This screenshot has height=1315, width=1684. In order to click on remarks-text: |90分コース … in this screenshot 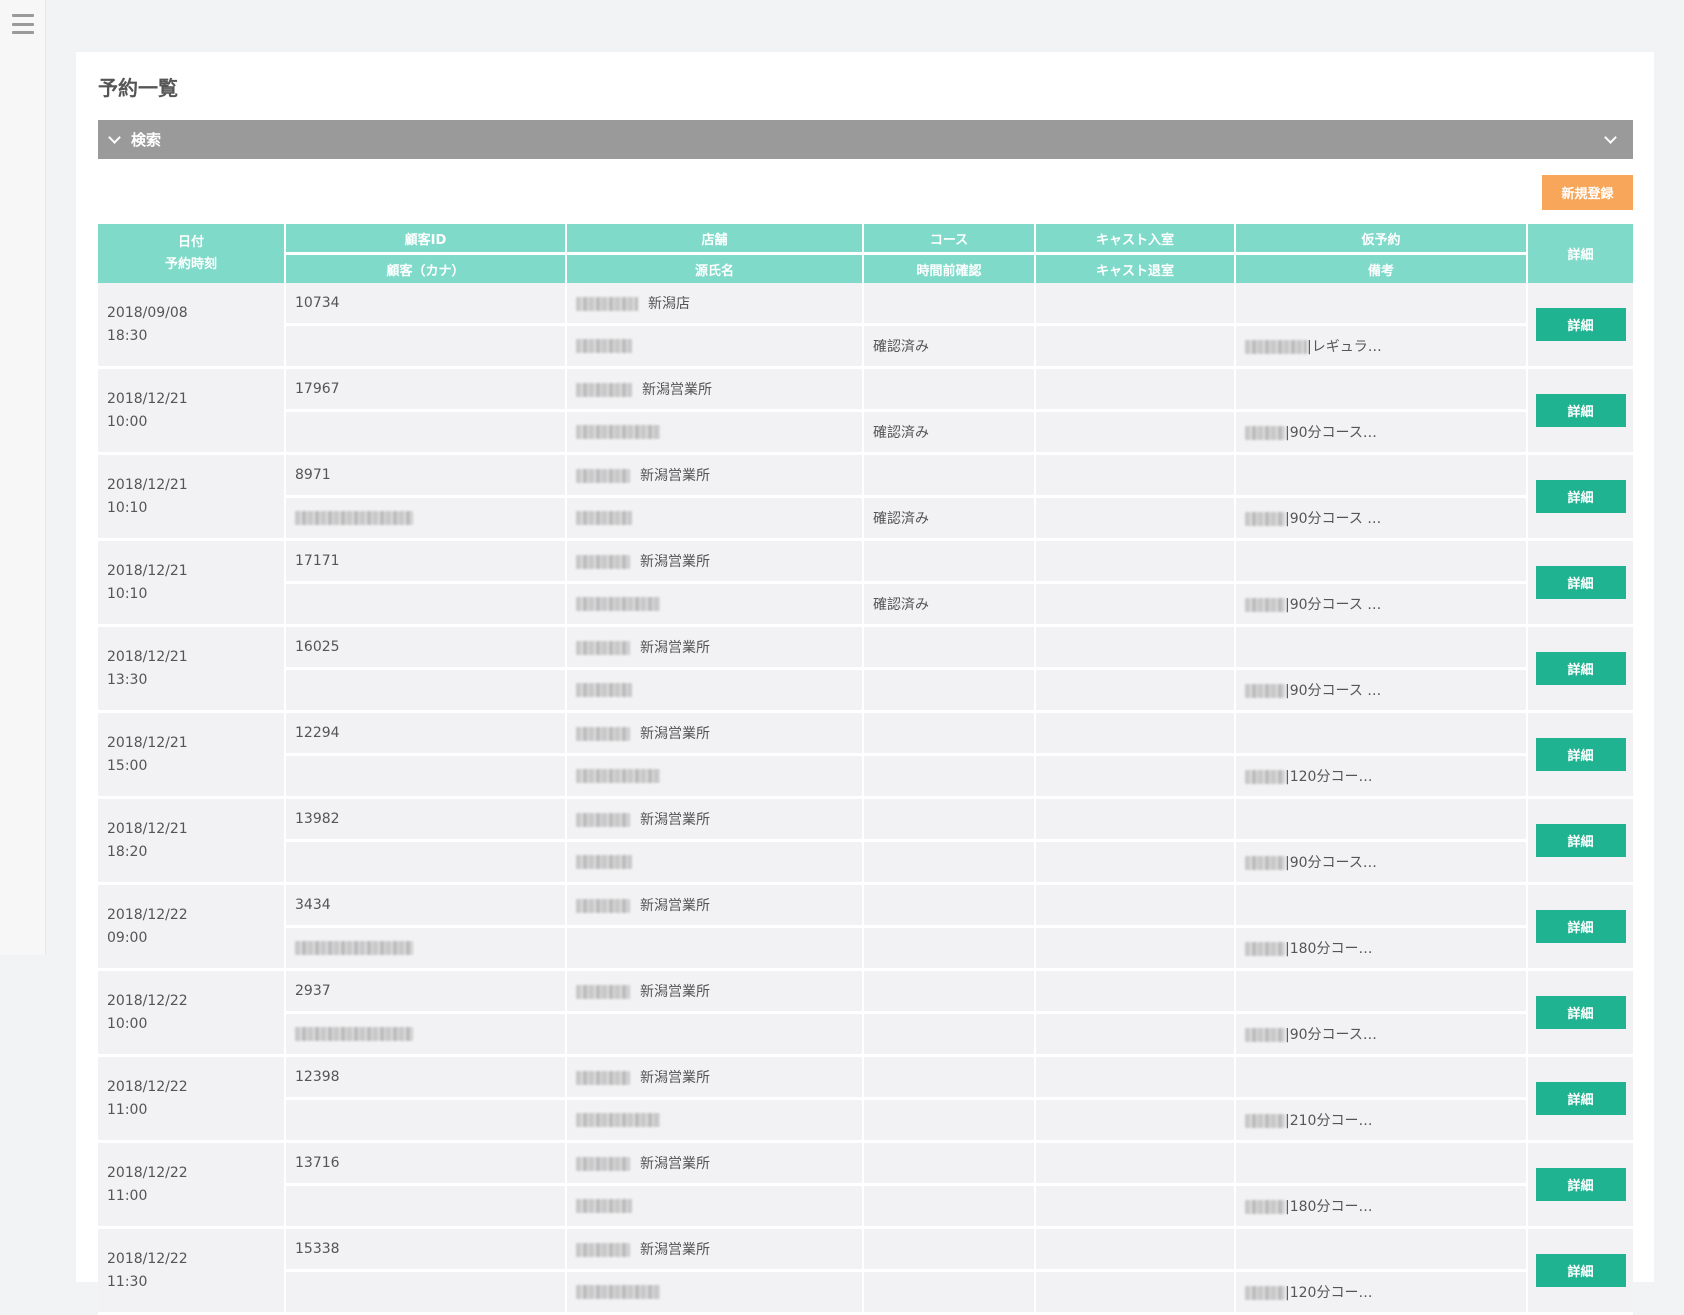, I will do `click(1333, 605)`.